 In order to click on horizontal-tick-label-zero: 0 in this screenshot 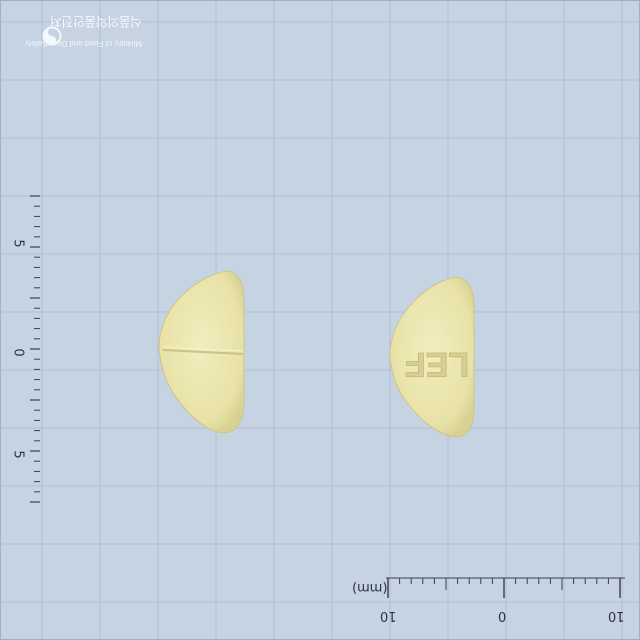, I will do `click(502, 615)`.